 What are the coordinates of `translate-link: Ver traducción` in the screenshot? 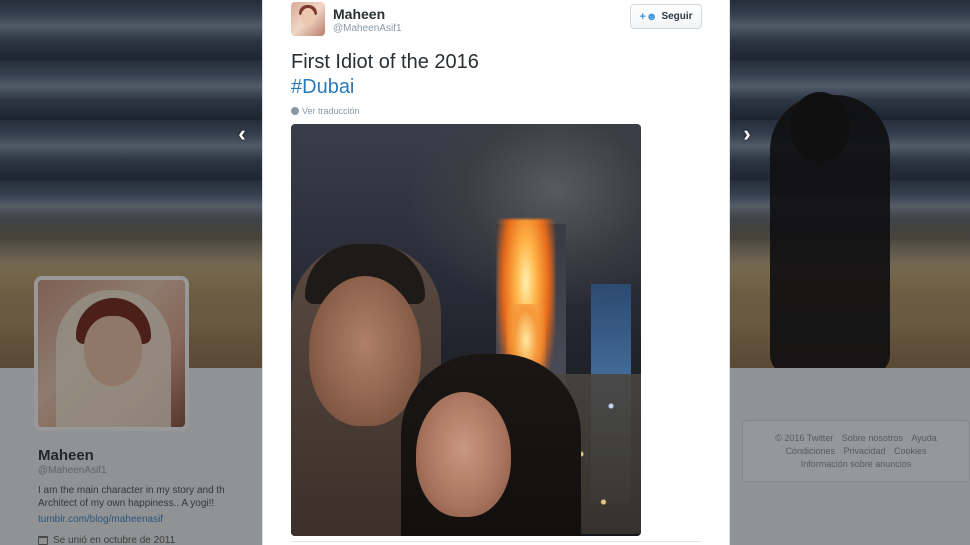 It's located at (325, 111).